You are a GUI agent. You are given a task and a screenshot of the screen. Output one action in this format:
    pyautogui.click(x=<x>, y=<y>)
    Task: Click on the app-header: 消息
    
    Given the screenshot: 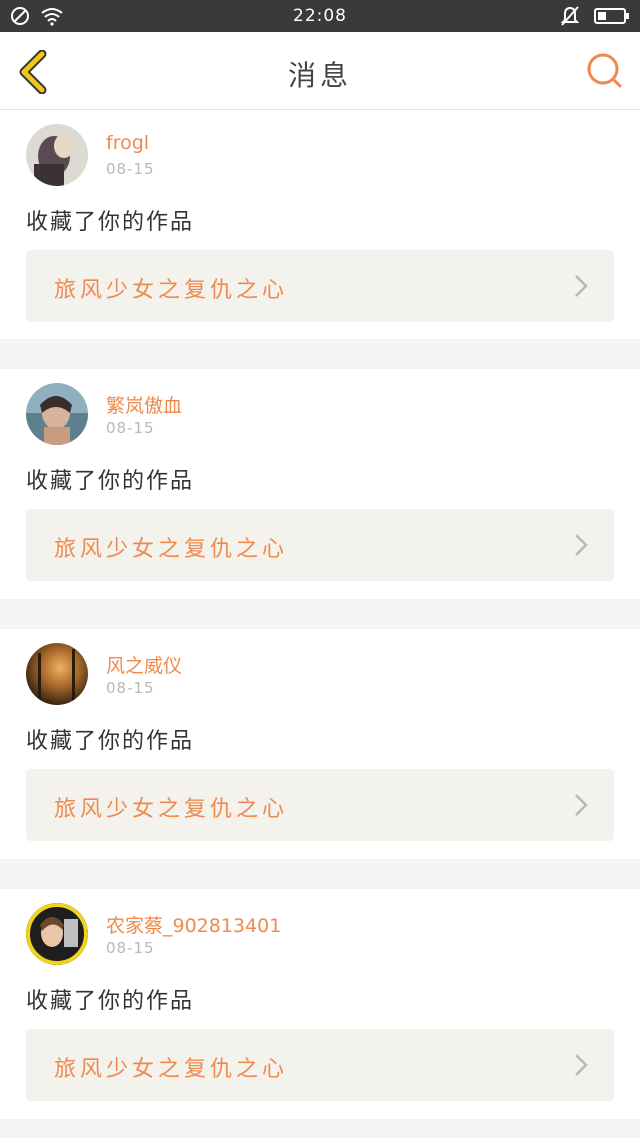 What is the action you would take?
    pyautogui.click(x=320, y=71)
    